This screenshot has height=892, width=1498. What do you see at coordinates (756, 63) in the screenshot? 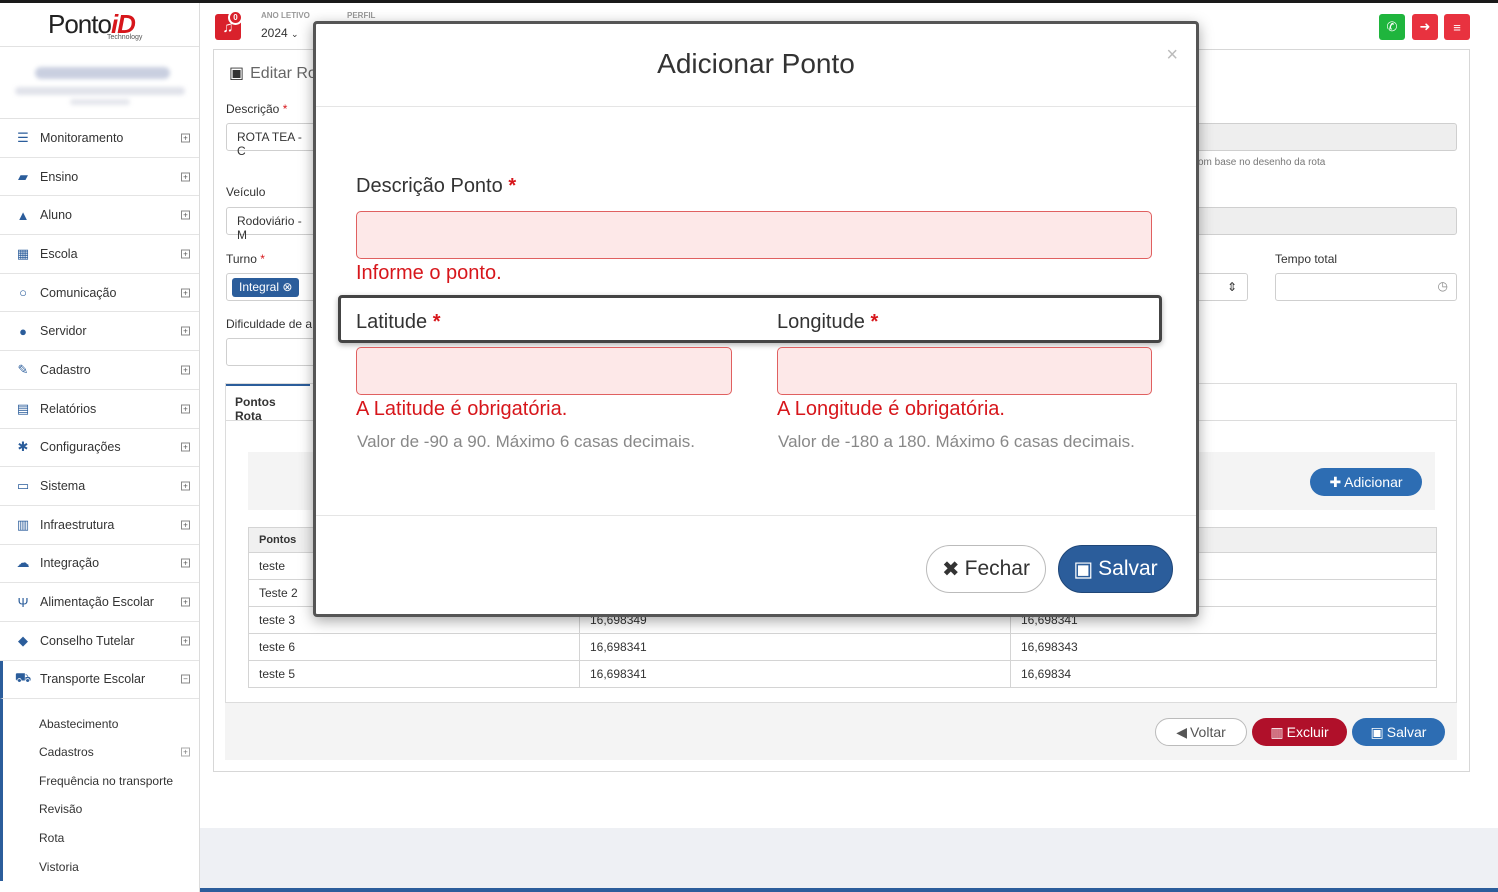
I see `modal-title: Adicionar Ponto` at bounding box center [756, 63].